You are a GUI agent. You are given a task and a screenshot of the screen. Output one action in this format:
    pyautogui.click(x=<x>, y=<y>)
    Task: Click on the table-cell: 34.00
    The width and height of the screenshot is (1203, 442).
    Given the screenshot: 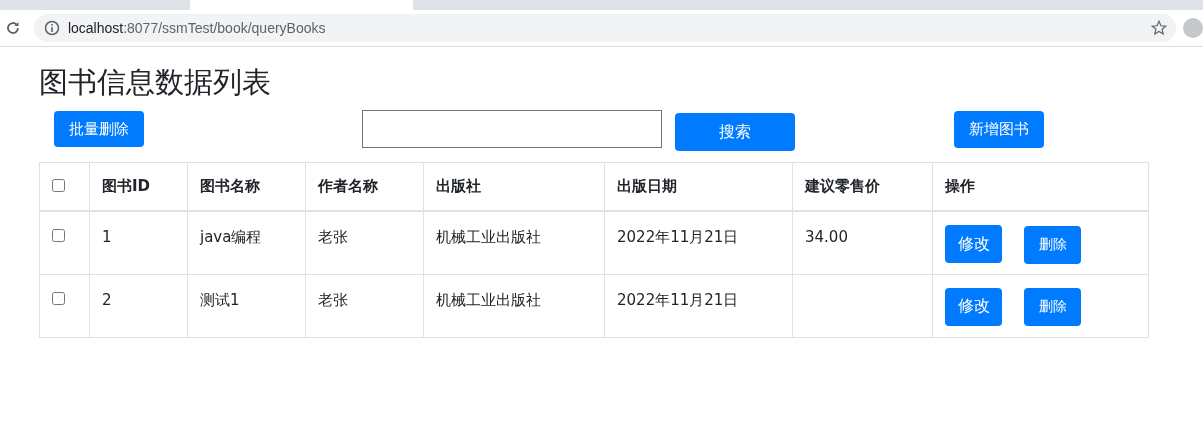 What is the action you would take?
    pyautogui.click(x=826, y=237)
    